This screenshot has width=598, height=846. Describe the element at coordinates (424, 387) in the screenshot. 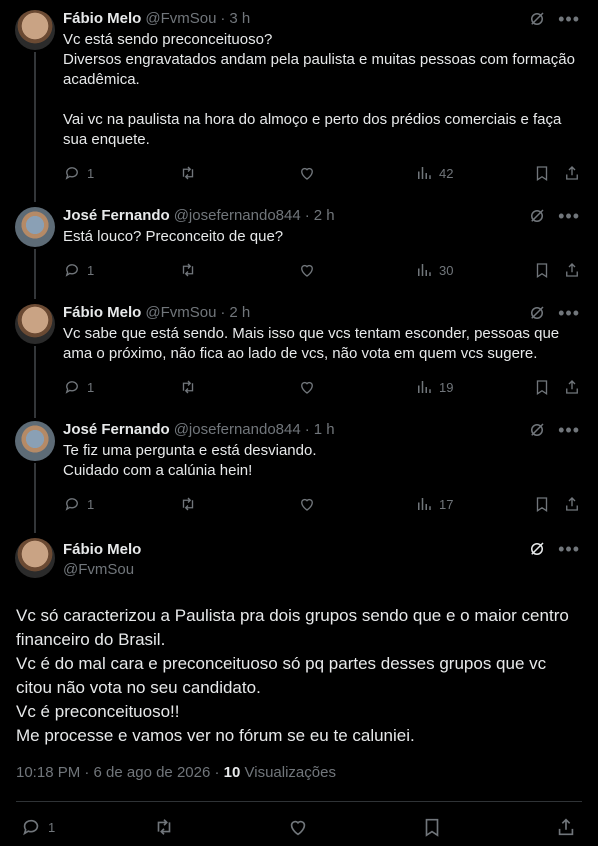

I see `views-icon` at that location.